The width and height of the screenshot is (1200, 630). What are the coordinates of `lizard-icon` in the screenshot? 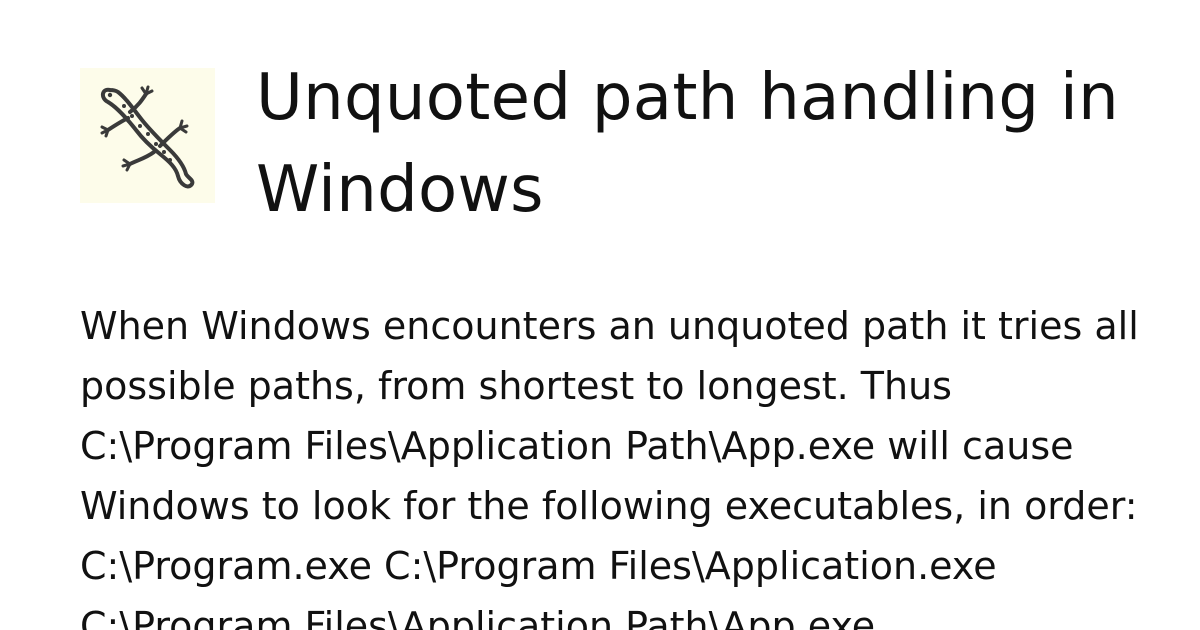 It's located at (147, 137).